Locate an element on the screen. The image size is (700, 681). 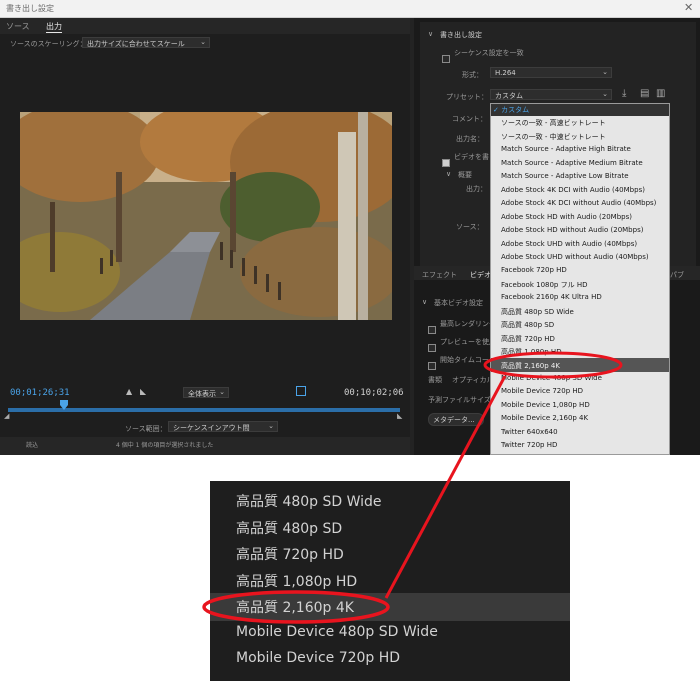
preset-value: カスタム is located at coordinates (509, 96).